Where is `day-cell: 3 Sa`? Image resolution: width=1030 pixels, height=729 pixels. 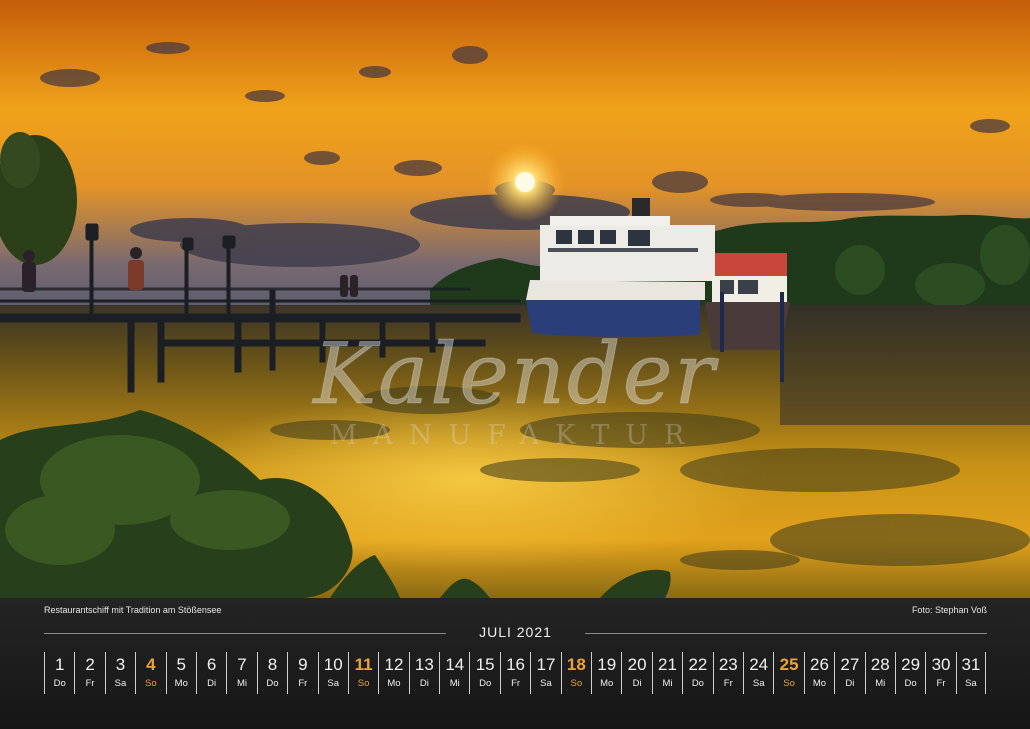 day-cell: 3 Sa is located at coordinates (119, 673).